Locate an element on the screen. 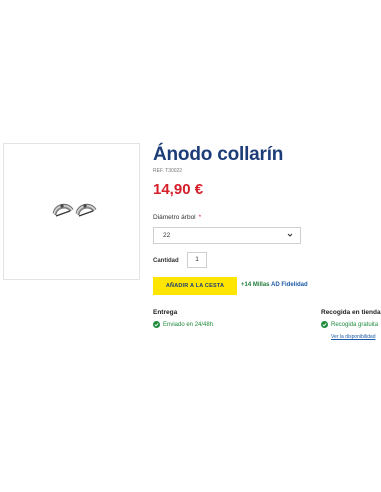  product-title: Ánodo collarín is located at coordinates (218, 154).